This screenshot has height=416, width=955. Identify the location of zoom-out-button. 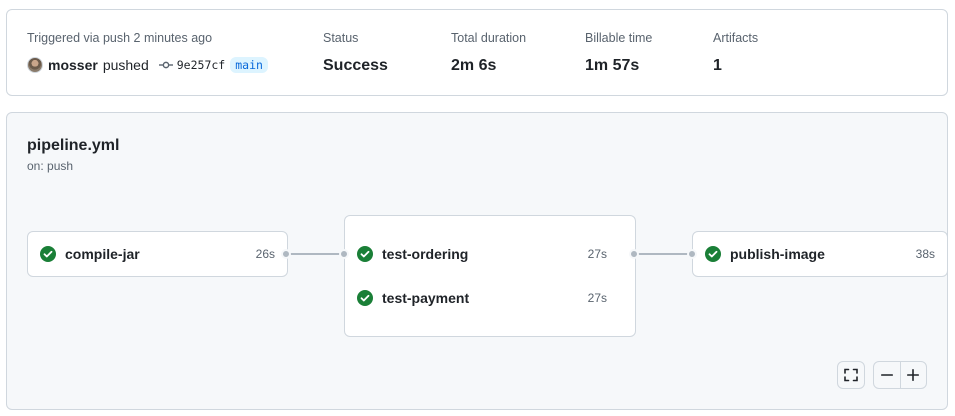
(887, 375).